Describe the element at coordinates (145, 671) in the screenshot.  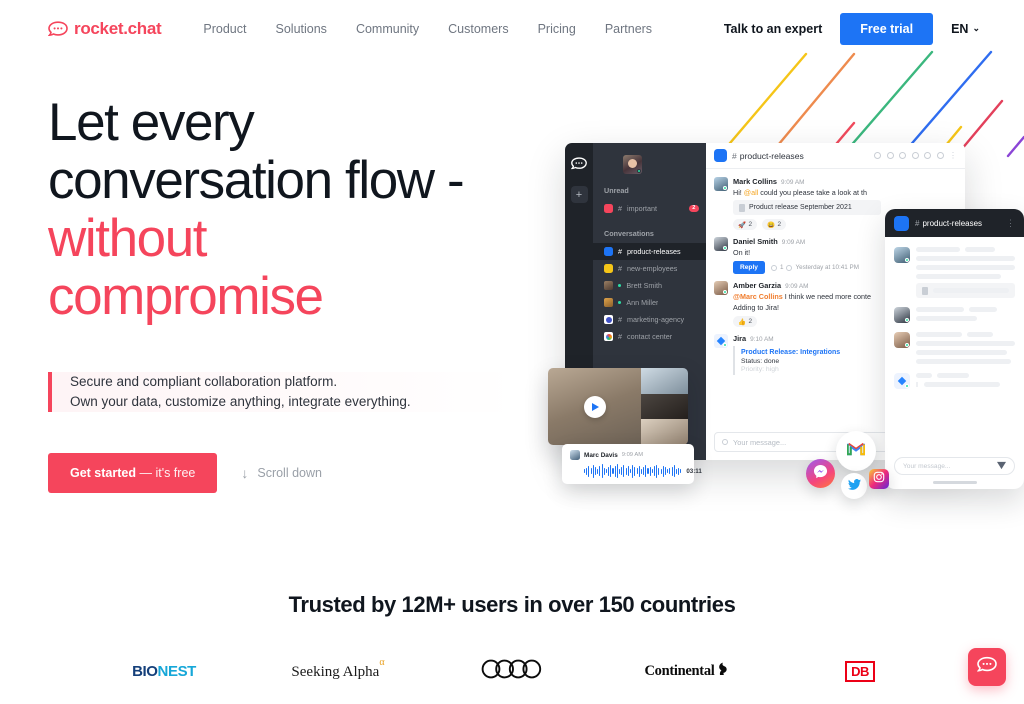
I see `bionest-part-1: BIO` at that location.